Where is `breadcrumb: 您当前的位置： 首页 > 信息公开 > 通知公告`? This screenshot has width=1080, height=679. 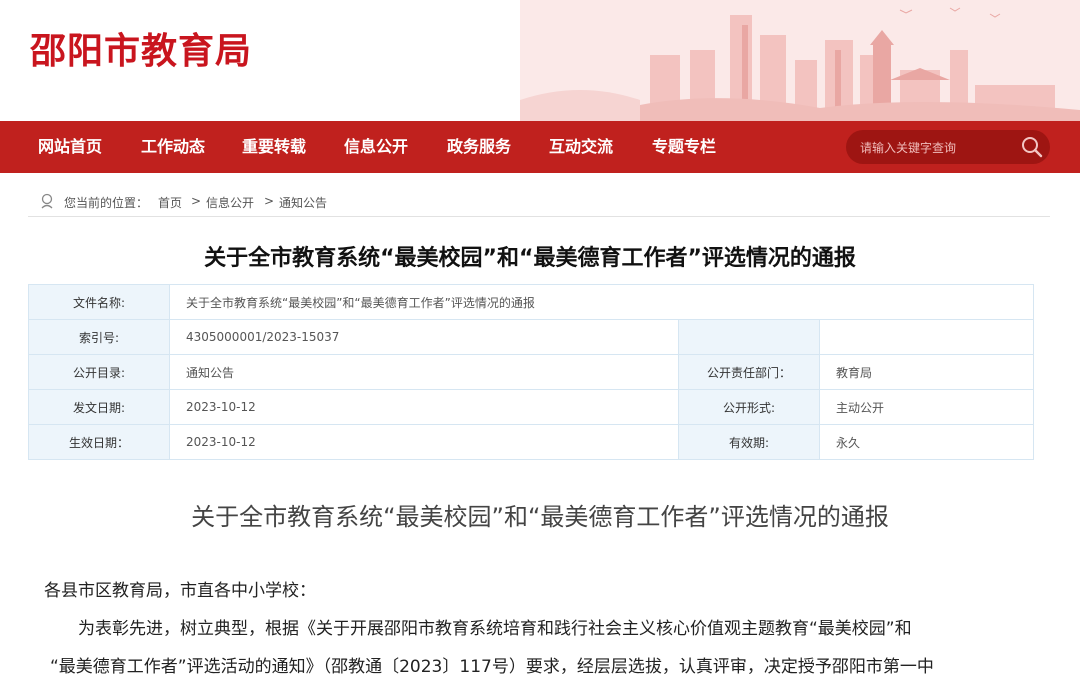 breadcrumb: 您当前的位置： 首页 > 信息公开 > 通知公告 is located at coordinates (539, 202).